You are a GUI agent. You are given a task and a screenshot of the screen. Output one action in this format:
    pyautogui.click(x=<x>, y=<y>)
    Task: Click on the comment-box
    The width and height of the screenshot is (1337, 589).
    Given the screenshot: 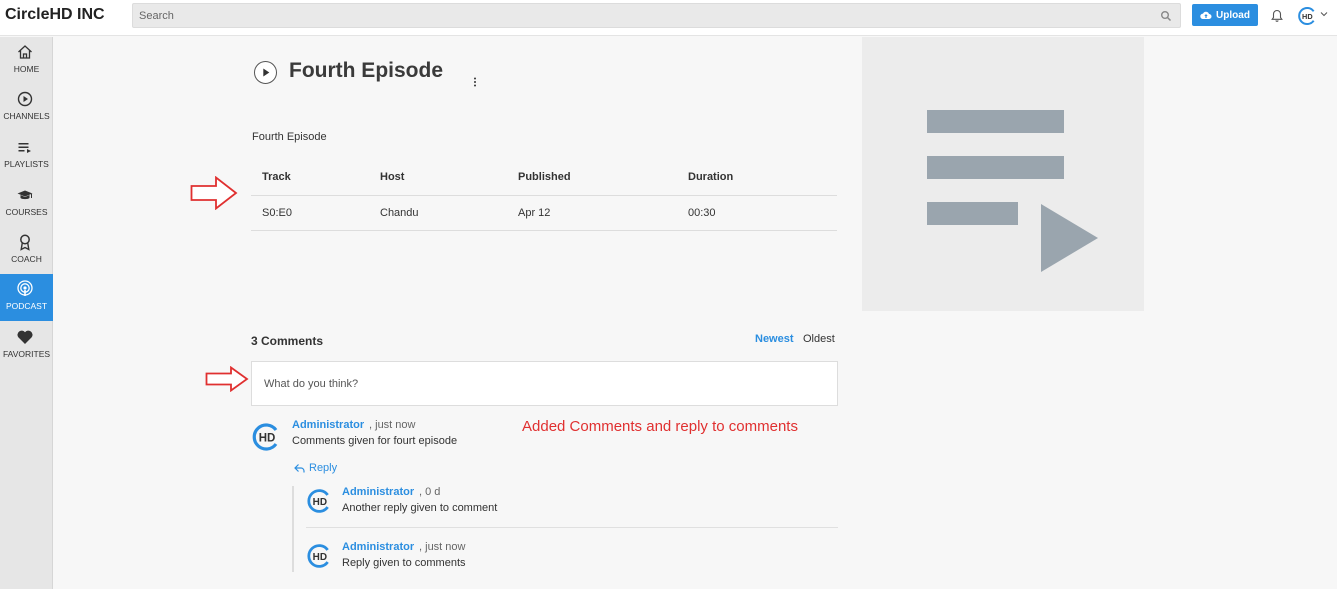 What is the action you would take?
    pyautogui.click(x=544, y=383)
    